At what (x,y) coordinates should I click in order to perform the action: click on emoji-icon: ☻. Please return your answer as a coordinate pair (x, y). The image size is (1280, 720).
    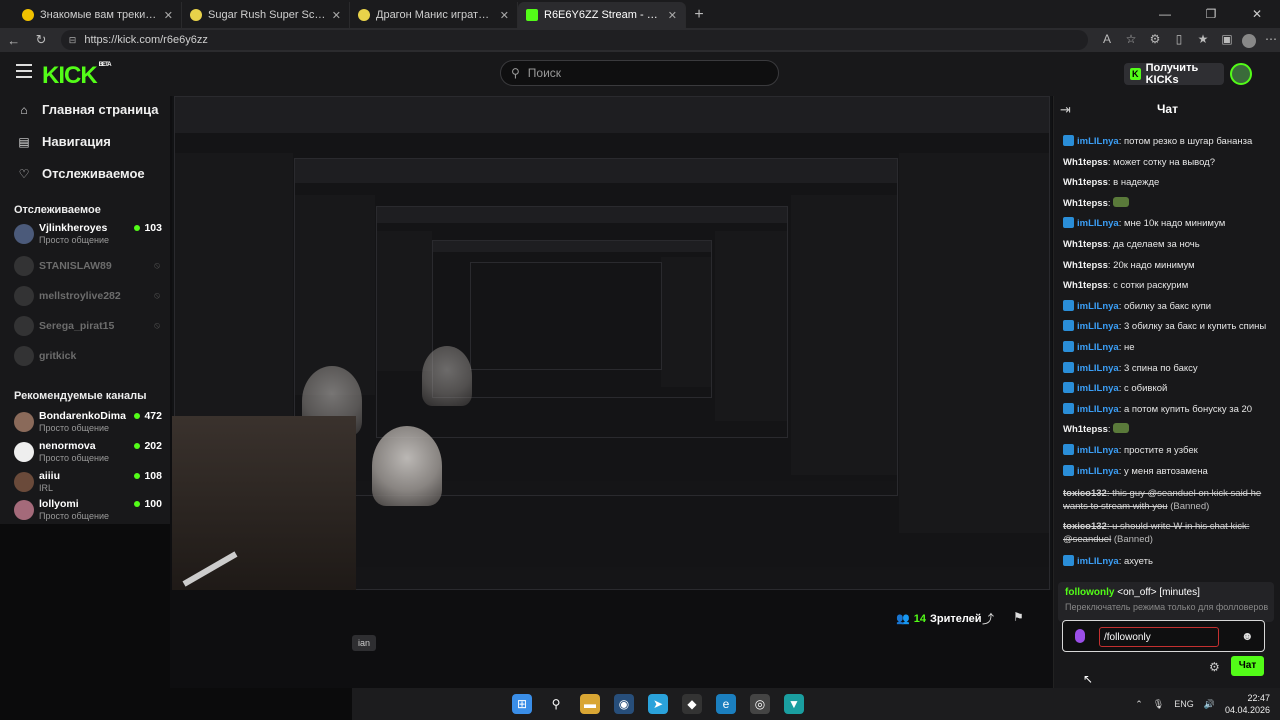
    Looking at the image, I should click on (1247, 636).